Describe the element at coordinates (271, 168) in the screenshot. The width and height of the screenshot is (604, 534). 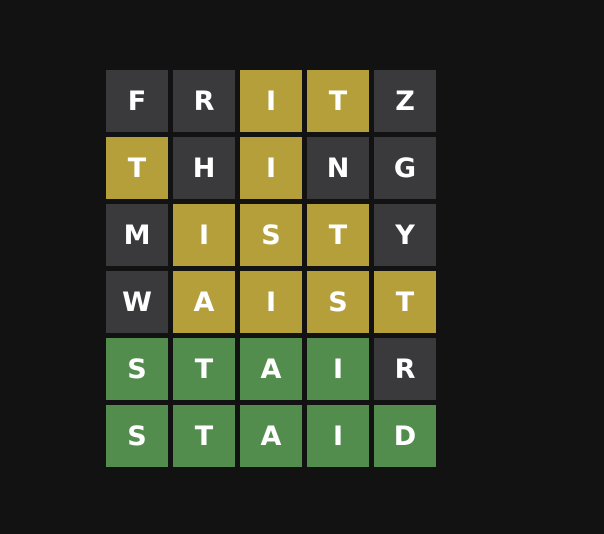
I see `tile-r2-c3: I` at that location.